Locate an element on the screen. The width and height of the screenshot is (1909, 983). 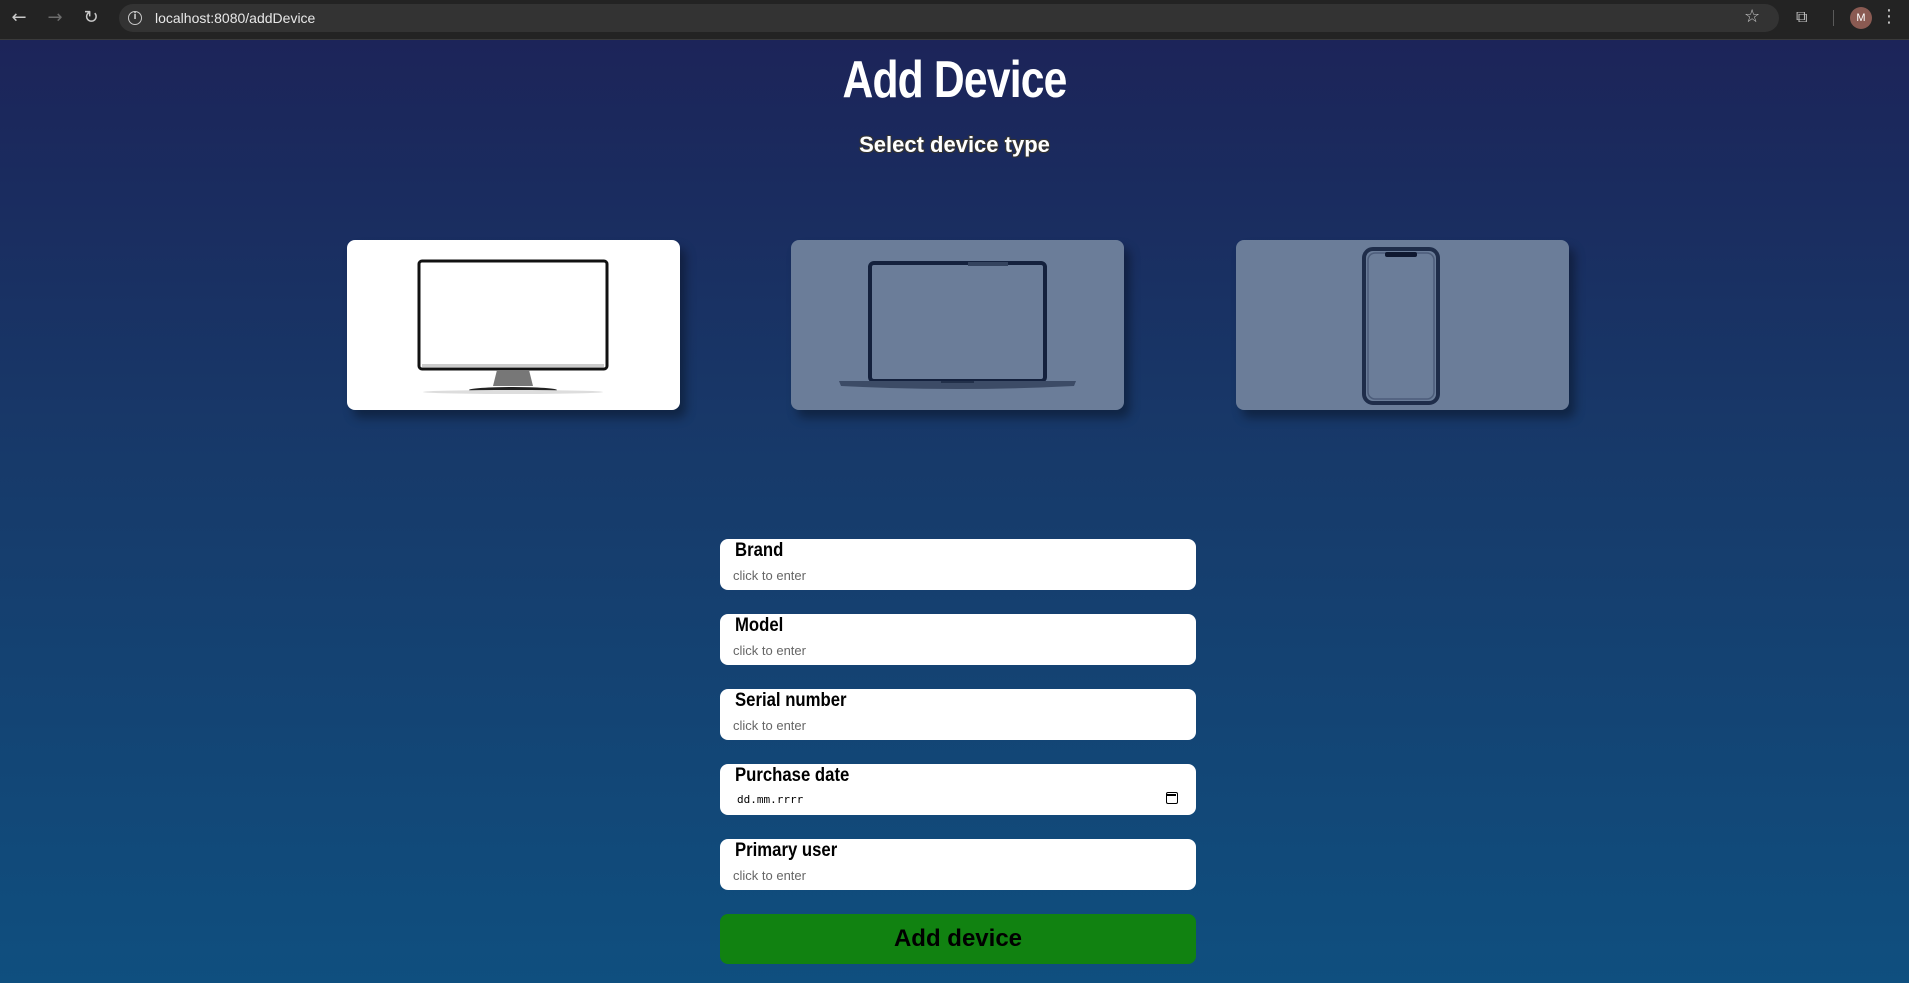
menu-icon: ⋮ is located at coordinates (1889, 16).